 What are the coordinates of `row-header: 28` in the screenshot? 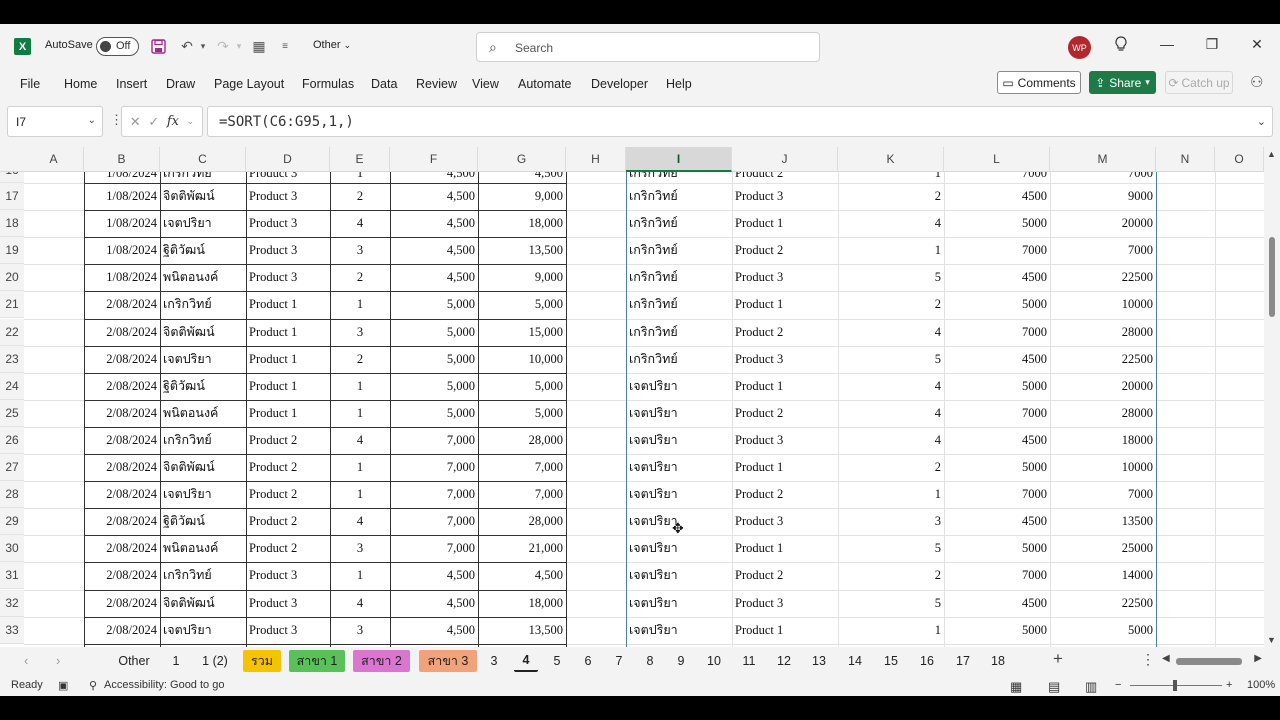 It's located at (12, 495).